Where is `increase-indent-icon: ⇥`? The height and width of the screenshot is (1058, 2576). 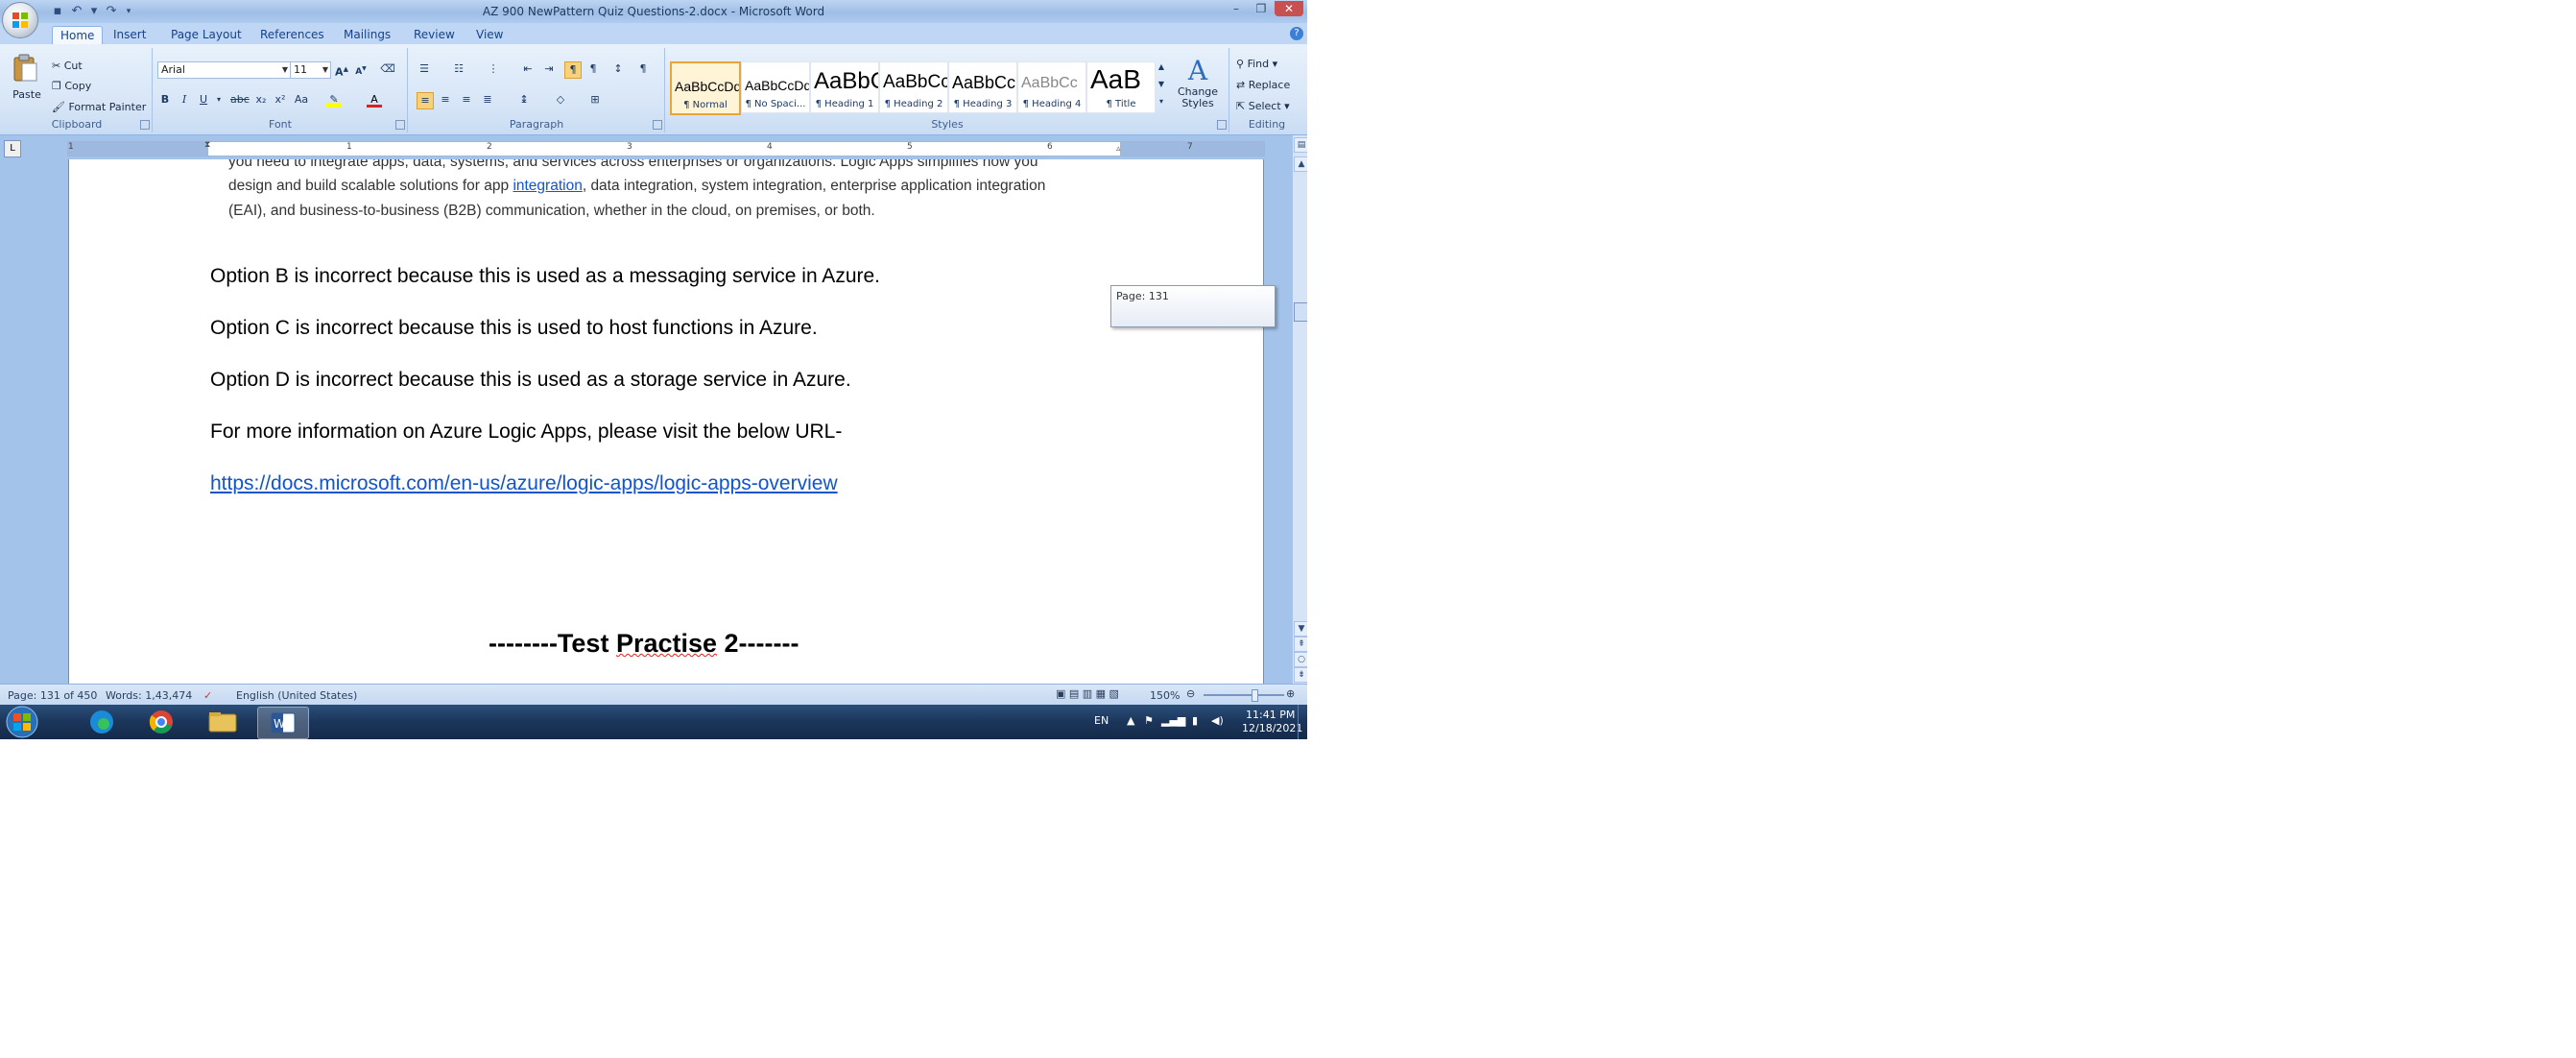
increase-indent-icon: ⇥ is located at coordinates (549, 69).